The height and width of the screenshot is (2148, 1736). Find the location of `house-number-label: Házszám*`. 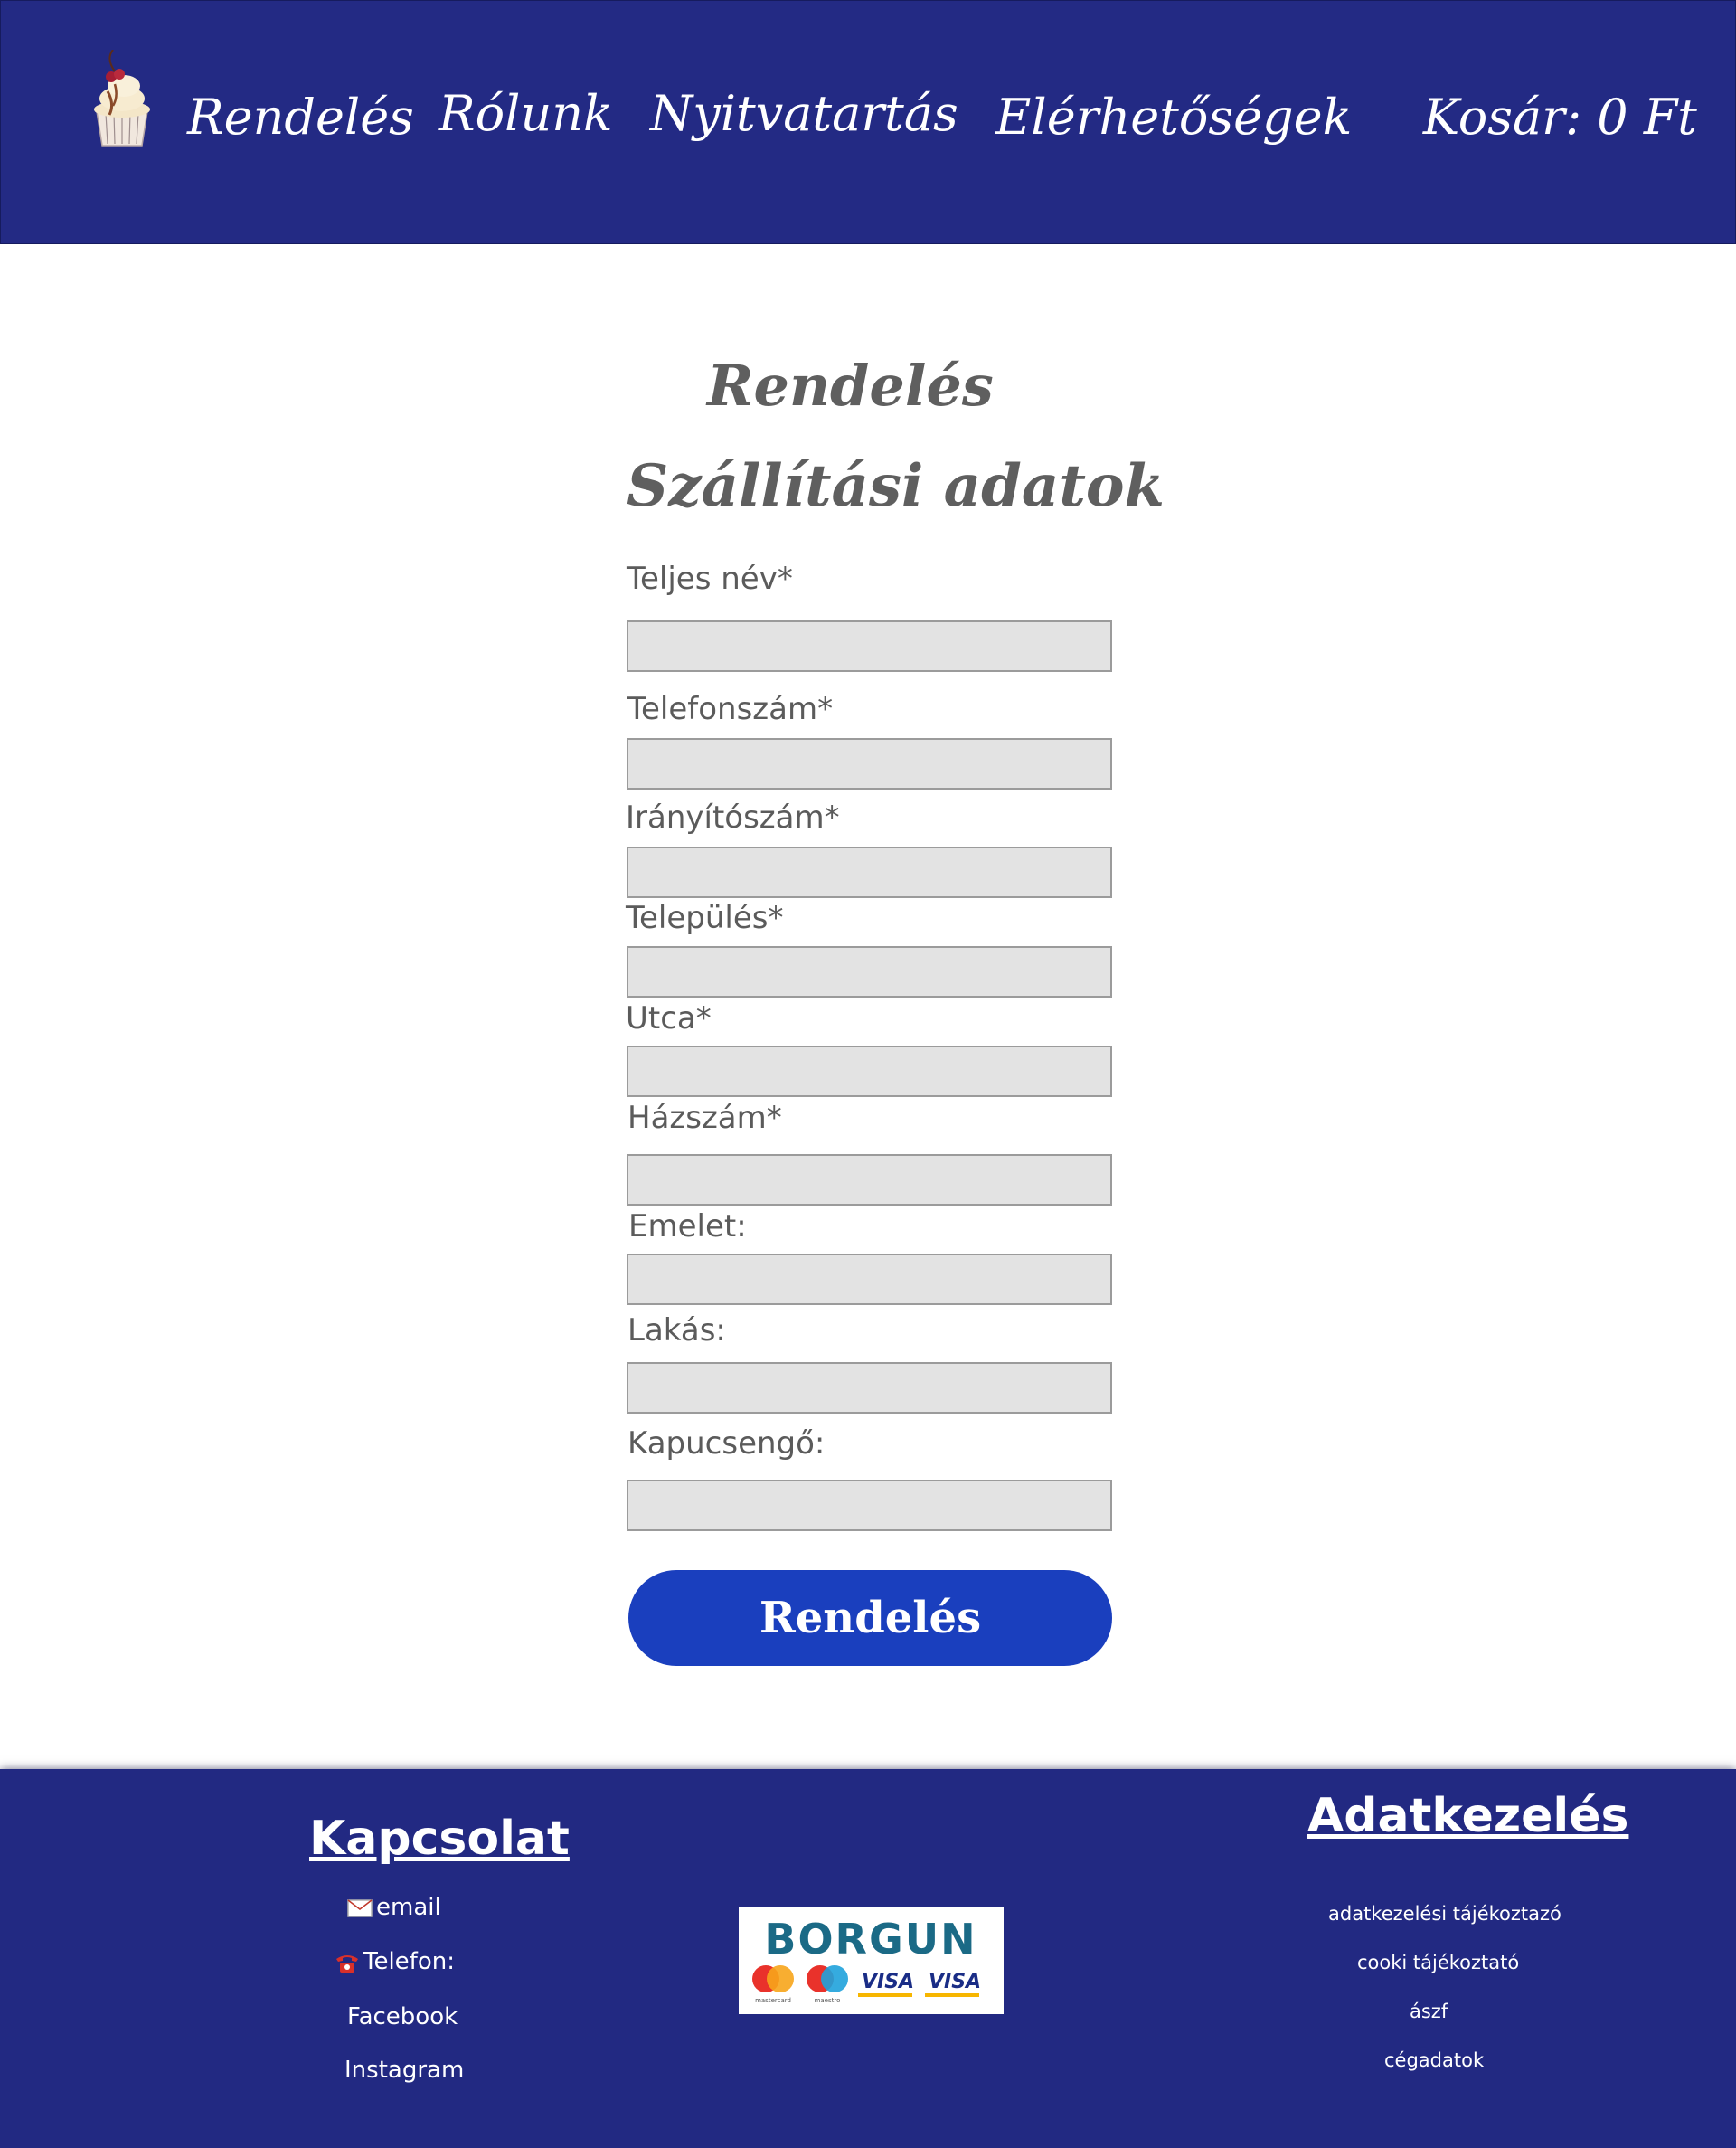

house-number-label: Házszám* is located at coordinates (704, 1118).